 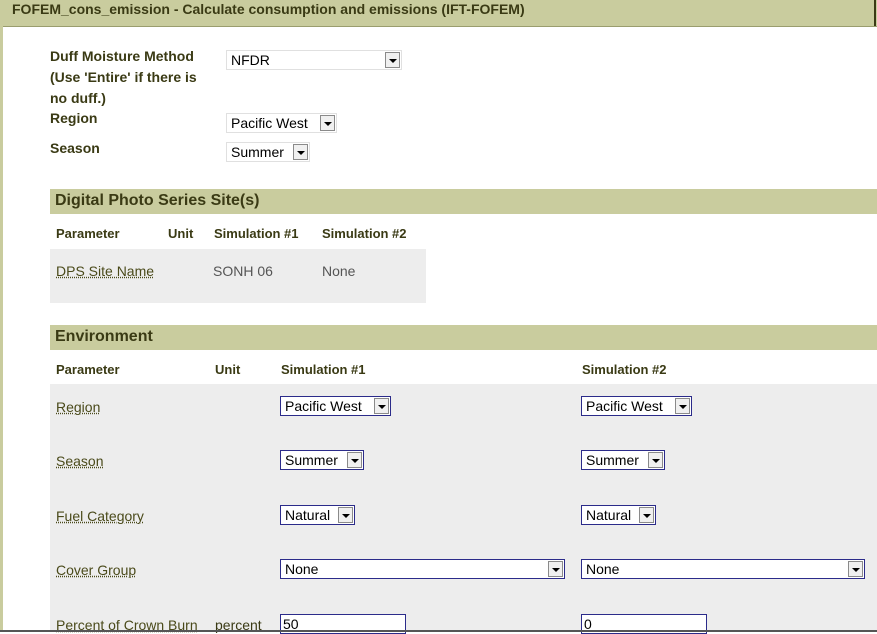 What do you see at coordinates (157, 200) in the screenshot?
I see `dps-section-title: Digital Photo Series Site(s)` at bounding box center [157, 200].